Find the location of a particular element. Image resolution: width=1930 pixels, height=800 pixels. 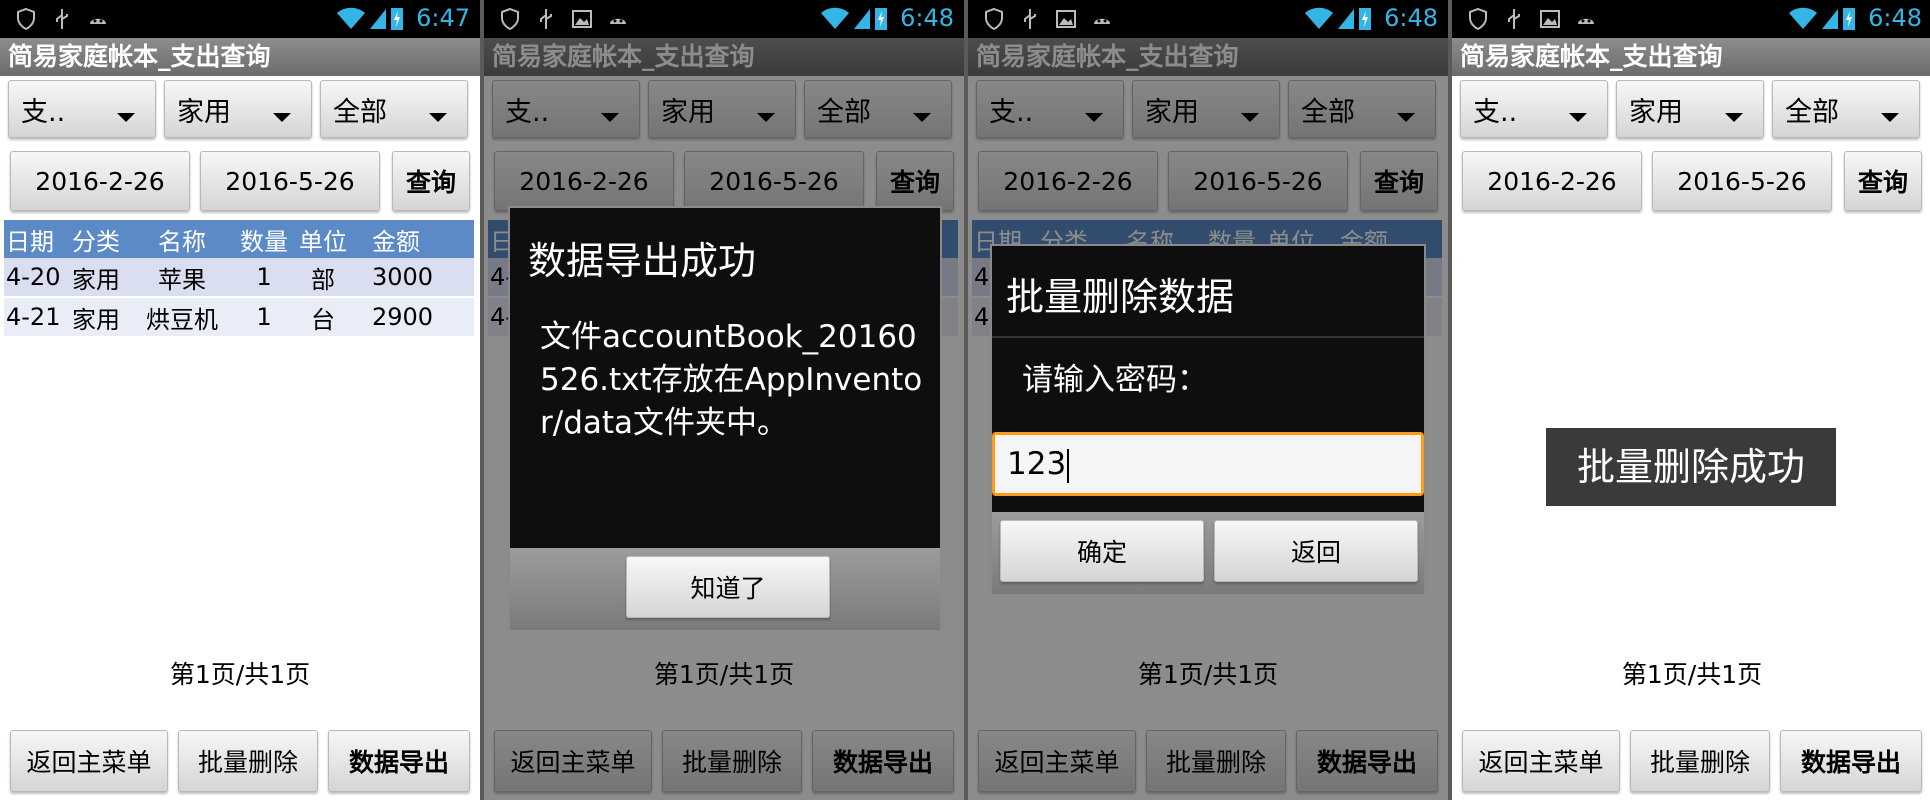

header-category: 分类 is located at coordinates (96, 241).